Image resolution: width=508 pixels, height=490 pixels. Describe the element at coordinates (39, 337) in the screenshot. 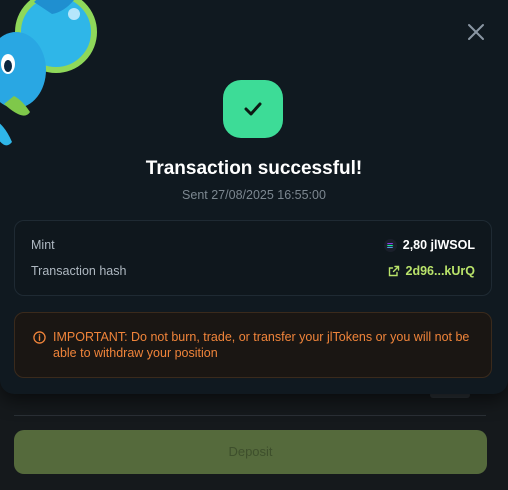

I see `info-icon` at that location.